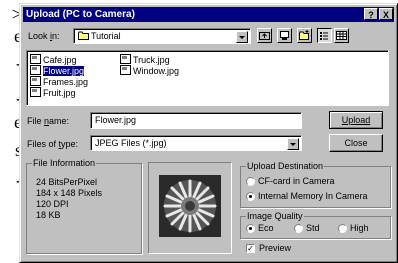  What do you see at coordinates (43, 144) in the screenshot?
I see `filetype-label-pre: Files of` at bounding box center [43, 144].